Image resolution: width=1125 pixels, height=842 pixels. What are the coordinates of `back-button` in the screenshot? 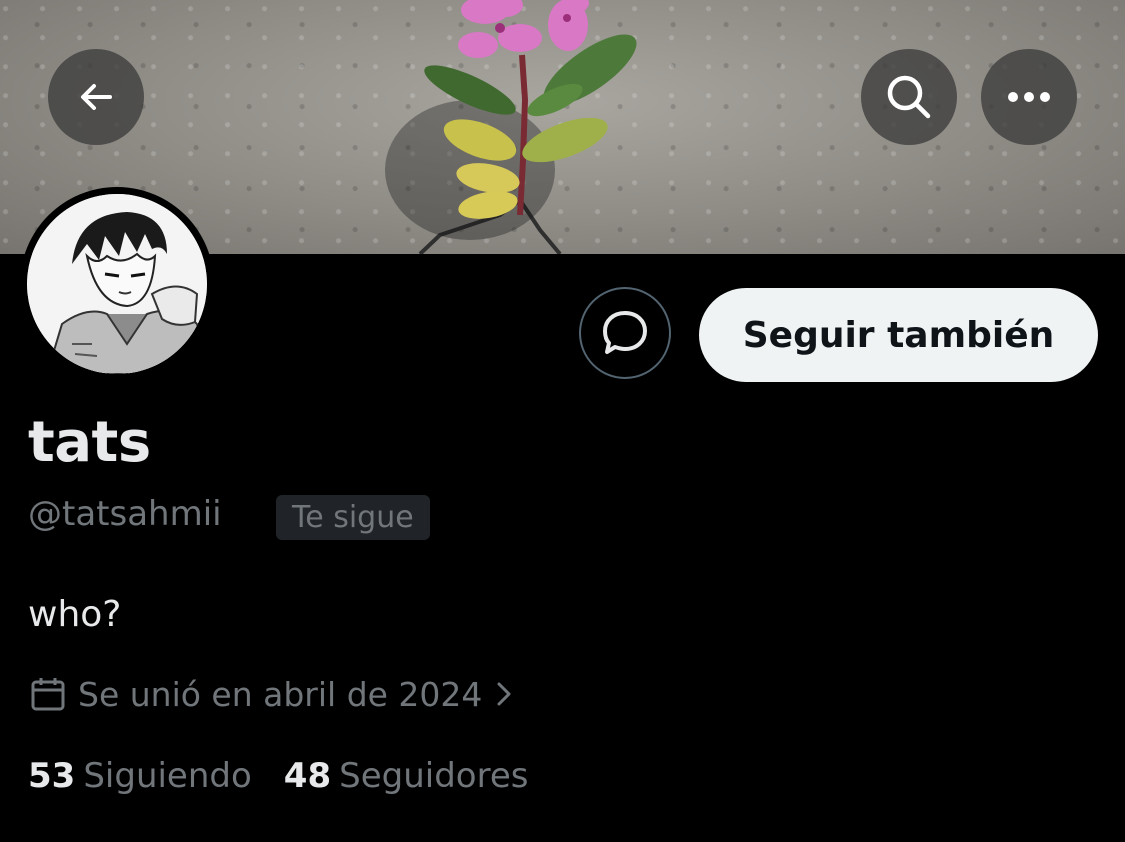 It's located at (96, 97).